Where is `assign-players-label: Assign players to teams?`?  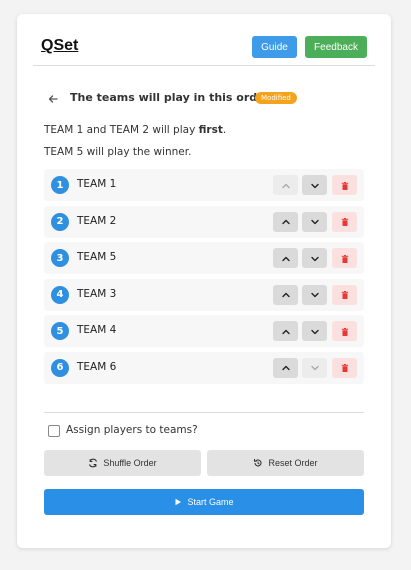 assign-players-label: Assign players to teams? is located at coordinates (132, 430).